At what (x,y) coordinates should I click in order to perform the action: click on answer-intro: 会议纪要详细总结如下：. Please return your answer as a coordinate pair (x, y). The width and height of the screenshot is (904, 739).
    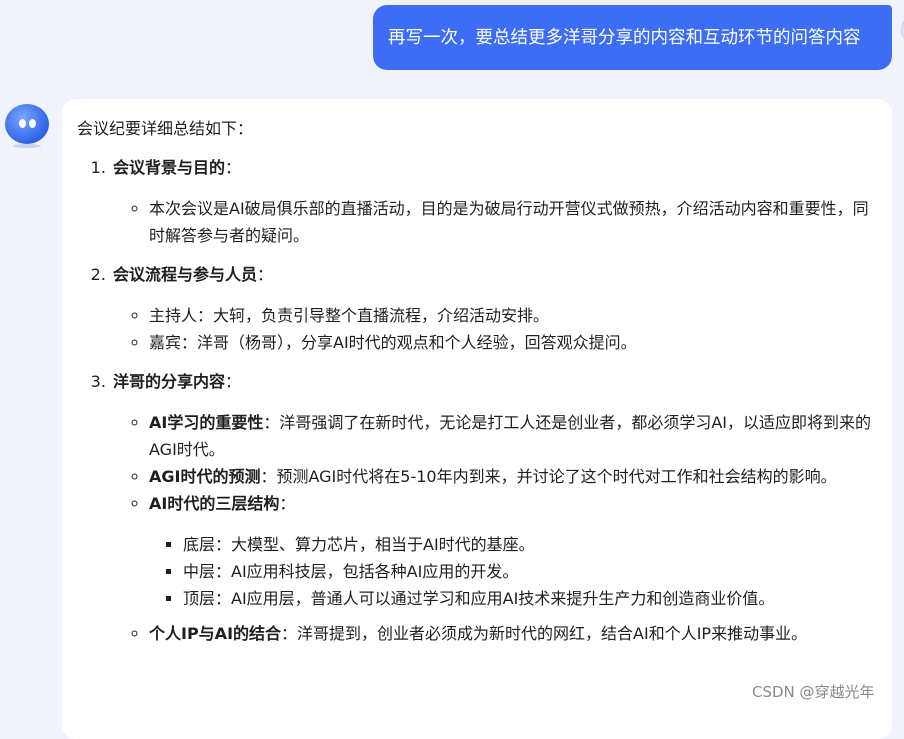
    Looking at the image, I should click on (165, 128).